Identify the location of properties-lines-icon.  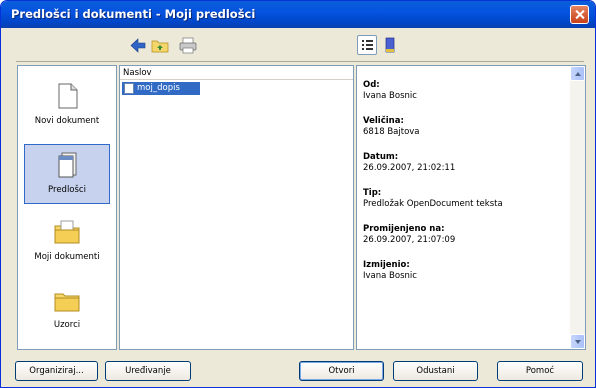
(367, 45).